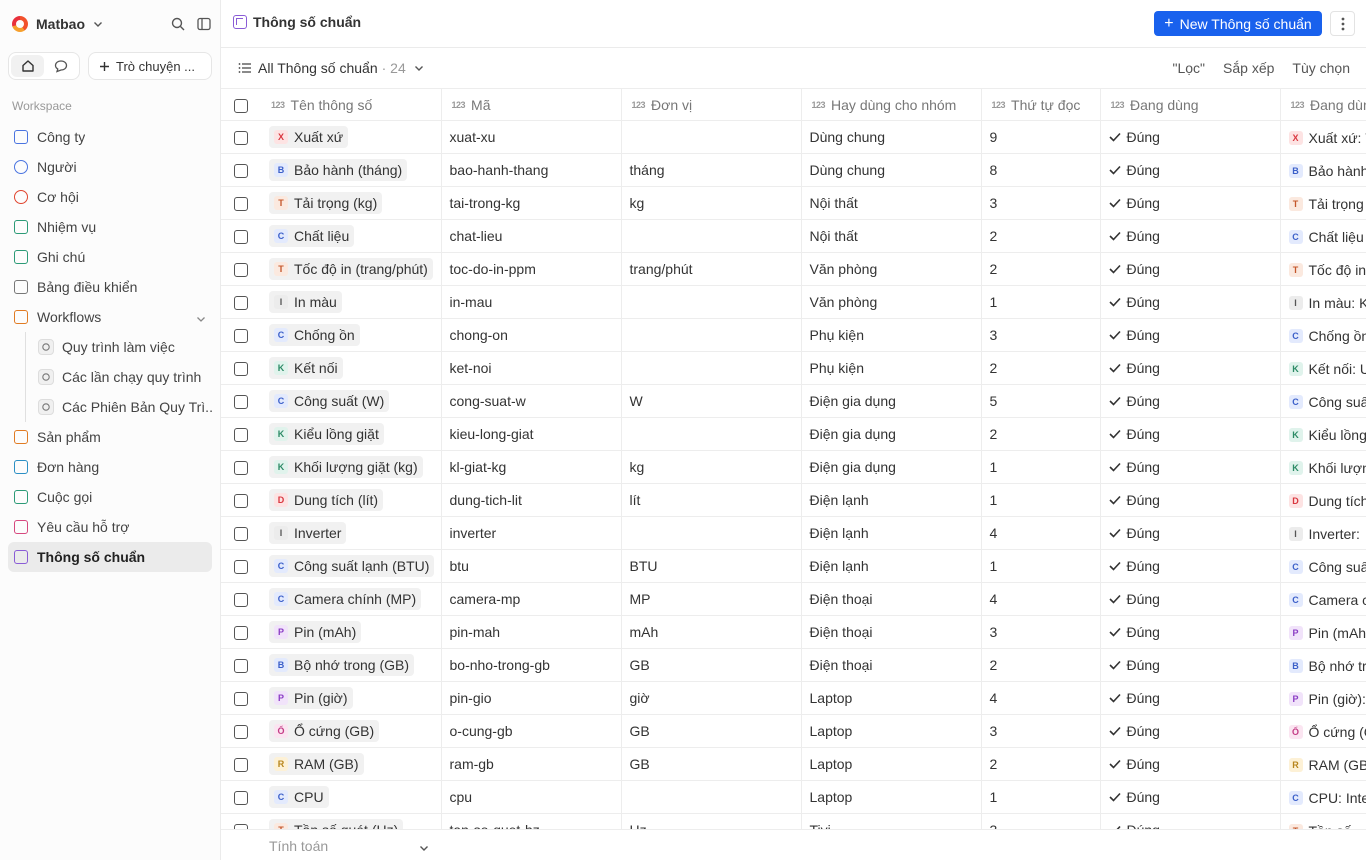 The image size is (1366, 860). I want to click on group-cell: Phụ kiện, so click(891, 335).